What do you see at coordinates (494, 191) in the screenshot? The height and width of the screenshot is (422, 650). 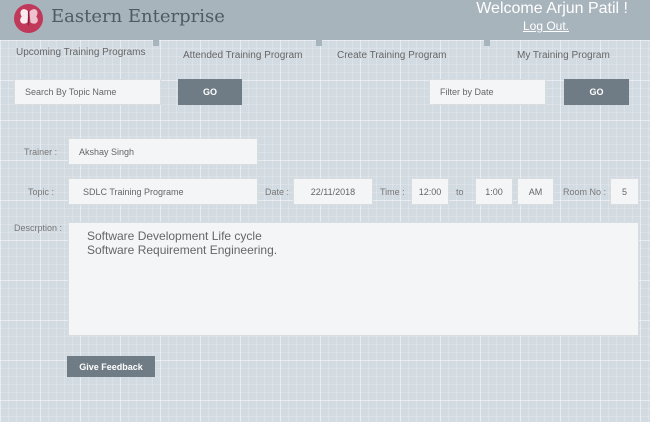 I see `time-to-field: 1:00` at bounding box center [494, 191].